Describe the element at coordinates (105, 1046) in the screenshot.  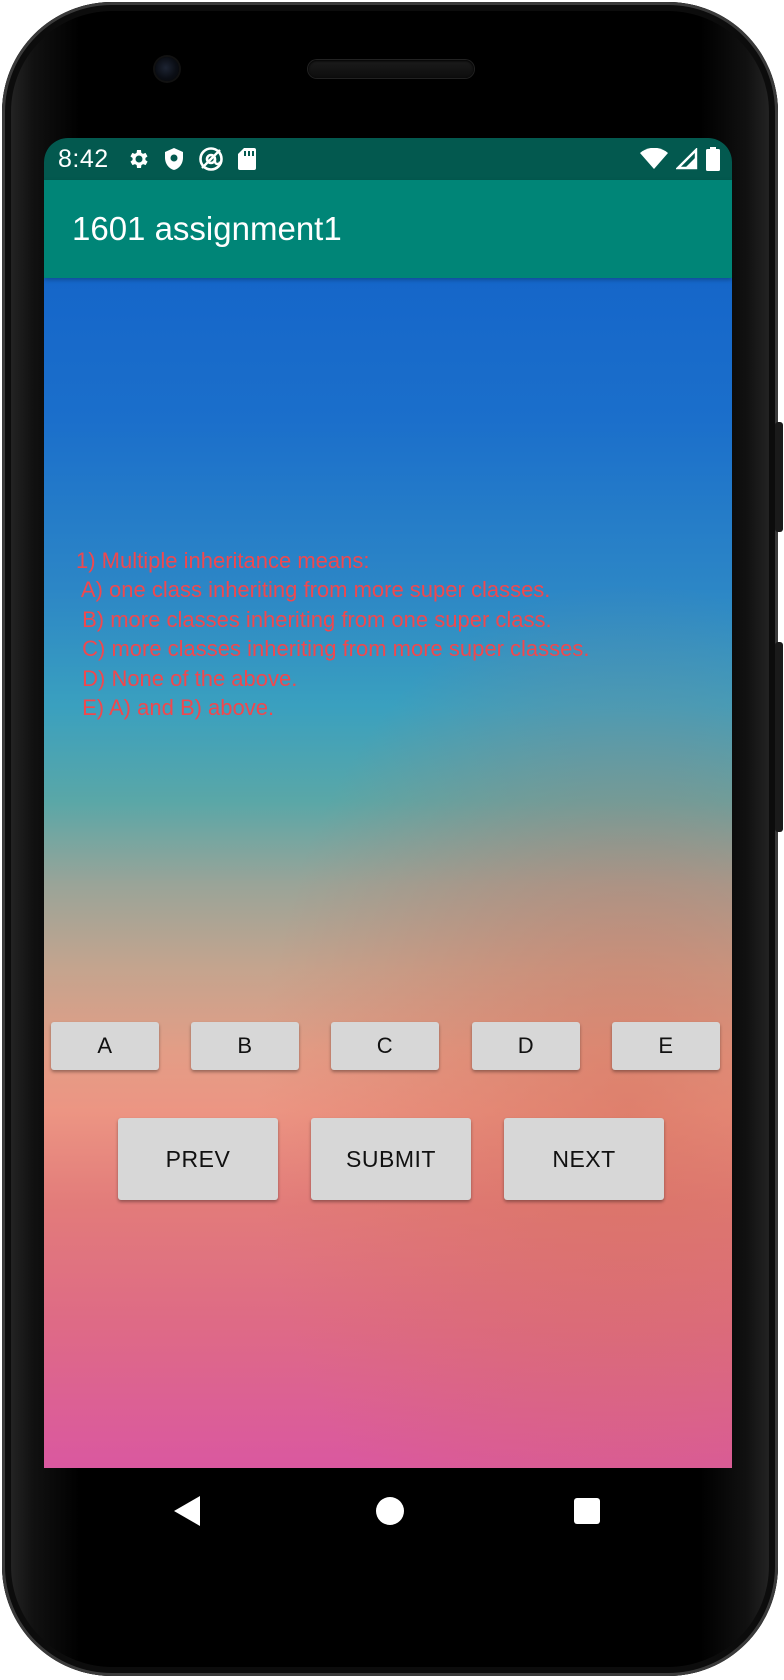
I see `answer-a-button: A` at that location.